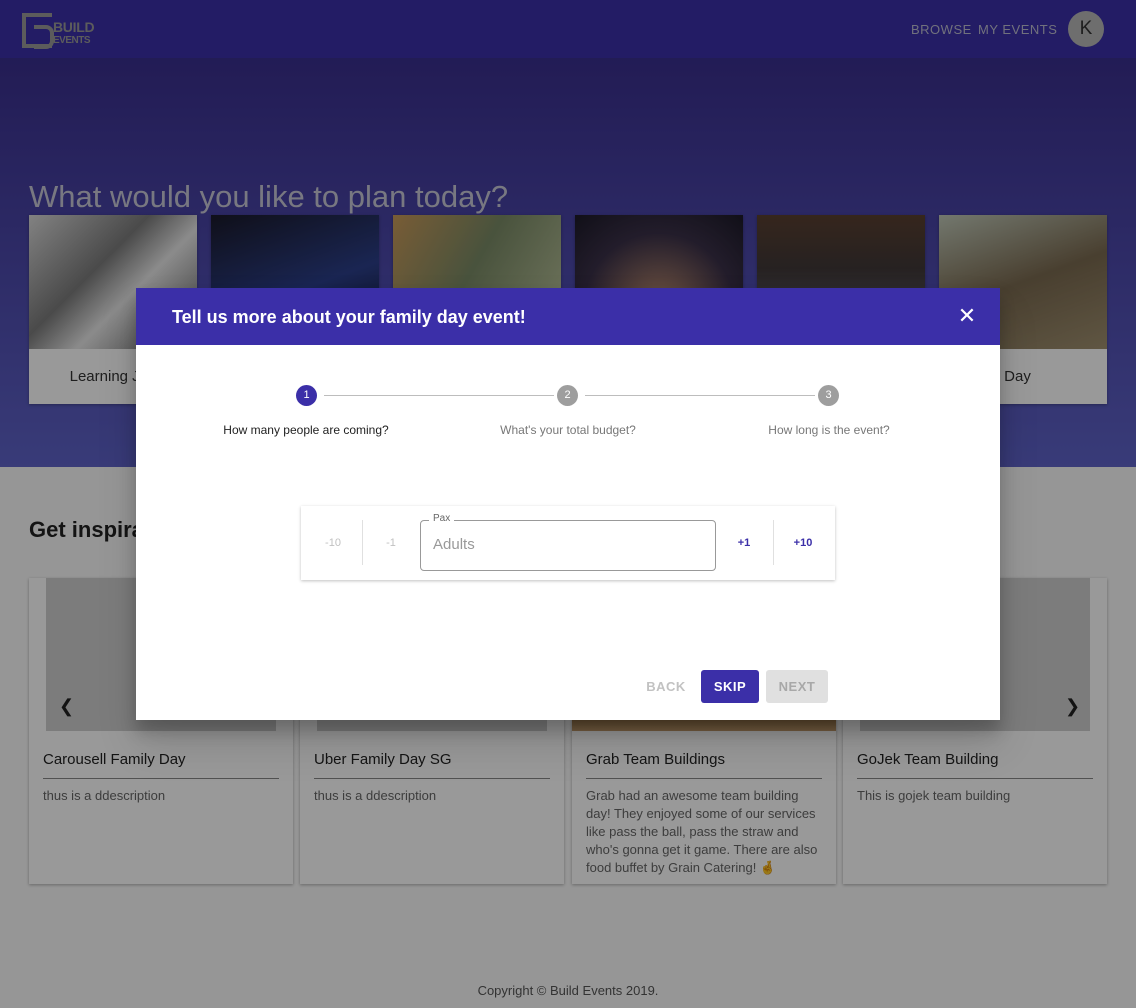 The image size is (1136, 1008). What do you see at coordinates (967, 317) in the screenshot?
I see `close-icon: ✕` at bounding box center [967, 317].